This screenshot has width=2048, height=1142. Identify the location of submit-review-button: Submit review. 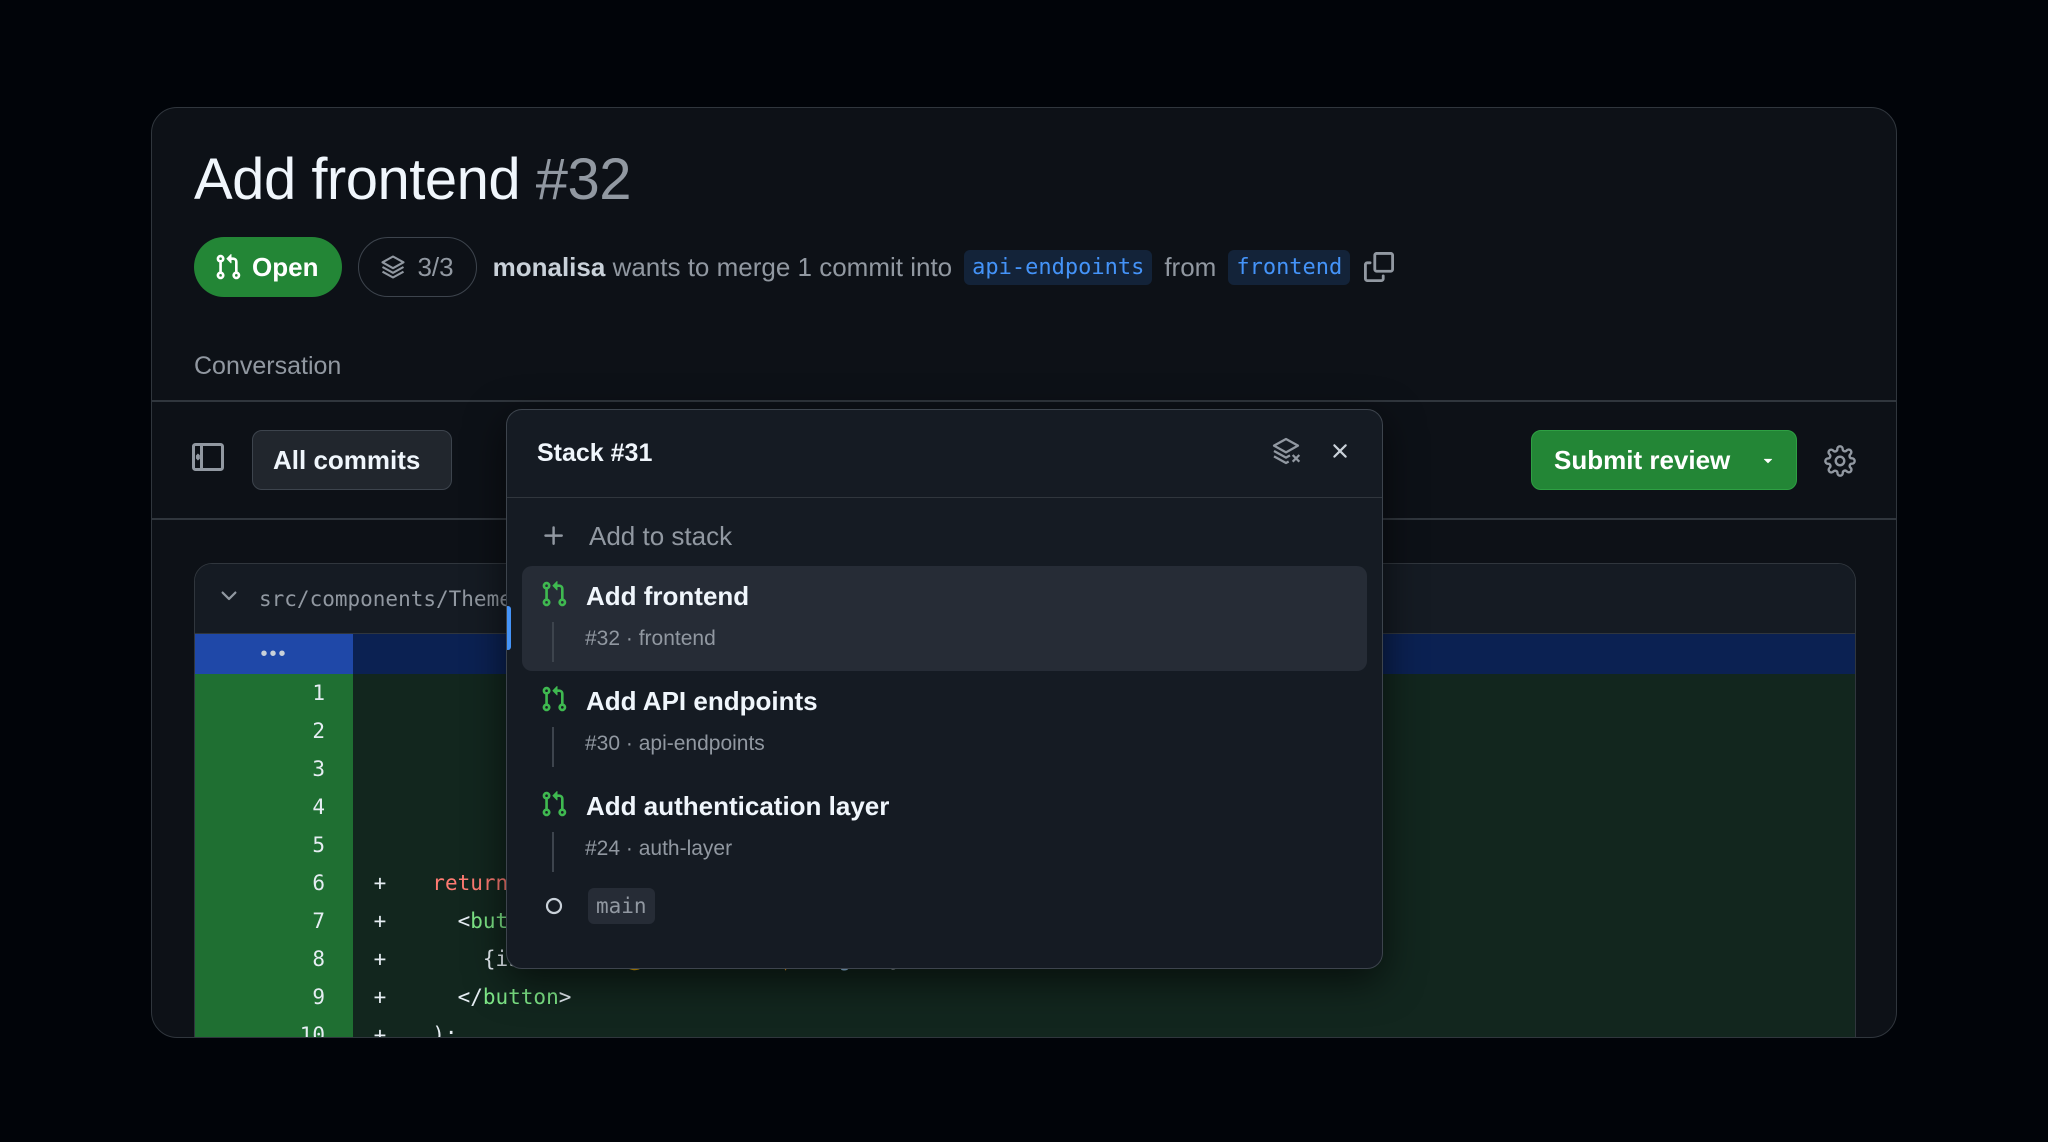
(1664, 460).